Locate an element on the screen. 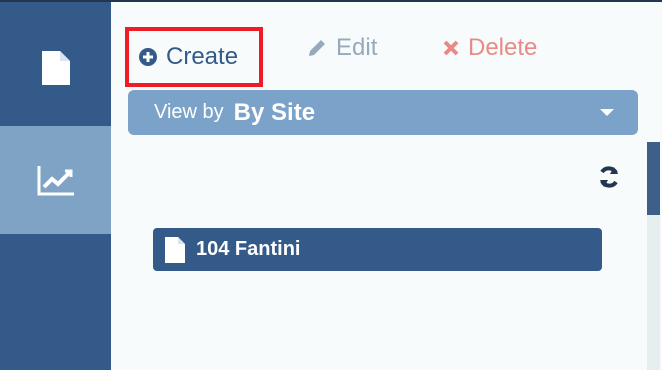 This screenshot has width=662, height=370. sidebar-item-documents is located at coordinates (55, 68).